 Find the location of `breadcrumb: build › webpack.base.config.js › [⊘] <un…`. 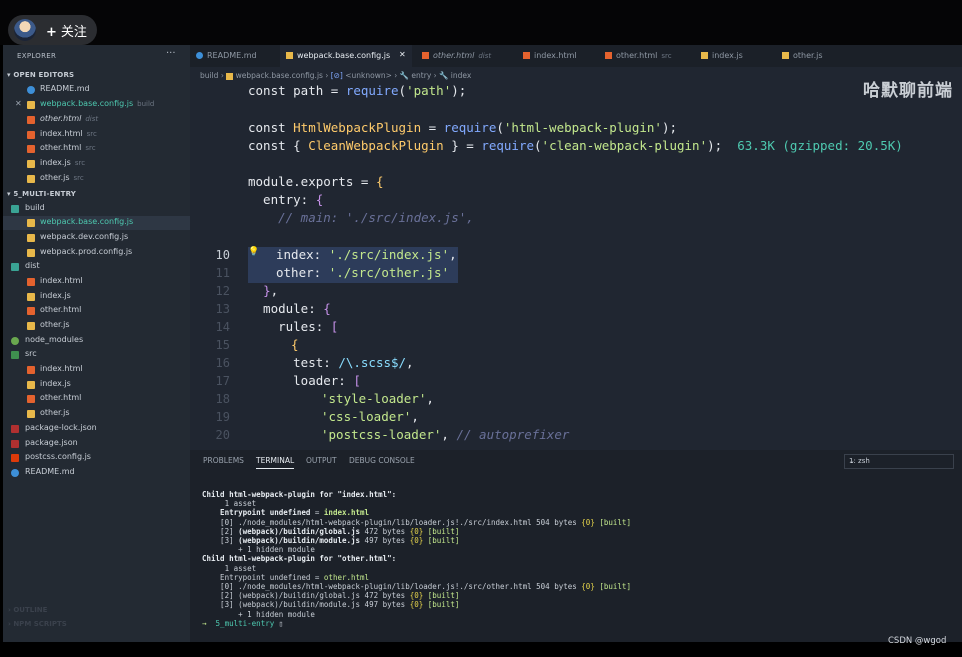

breadcrumb: build › webpack.base.config.js › [⊘] <un… is located at coordinates (335, 75).